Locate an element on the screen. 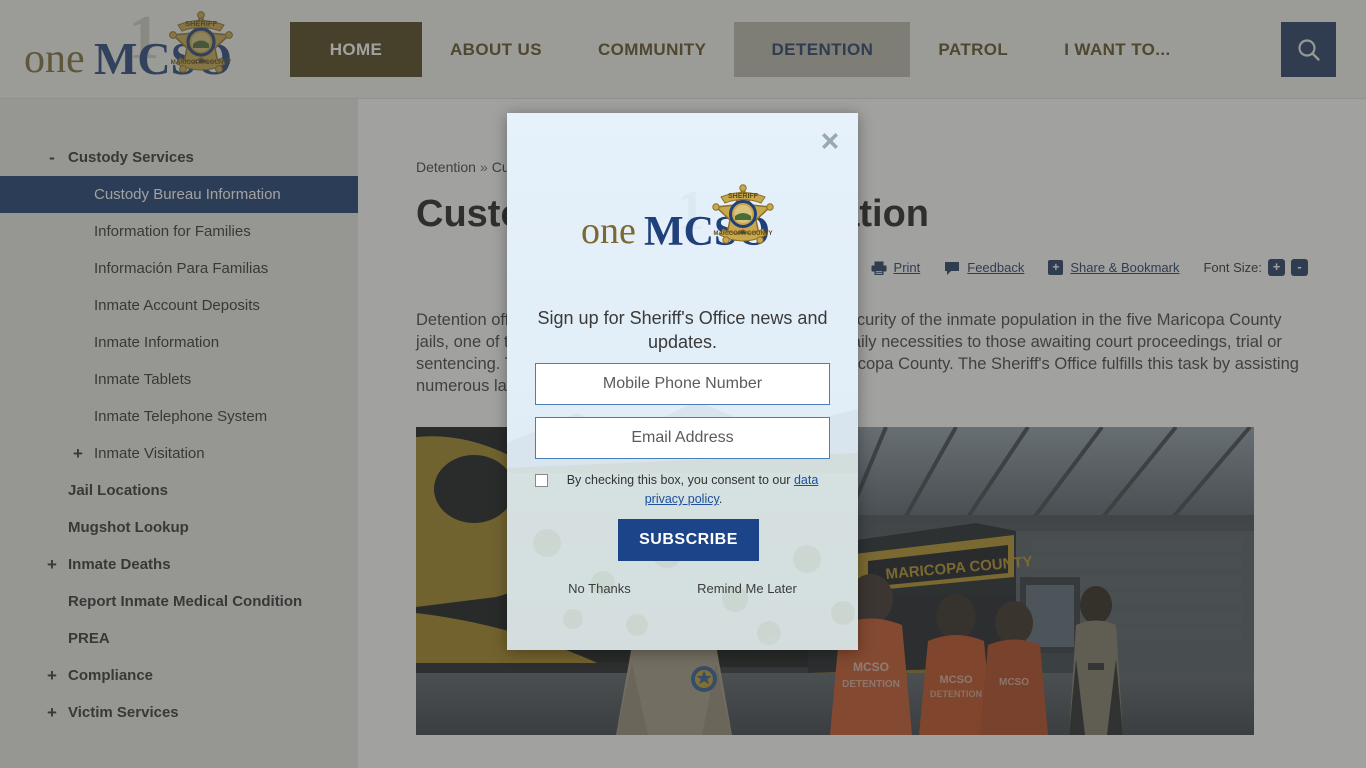  email-address-input is located at coordinates (682, 438).